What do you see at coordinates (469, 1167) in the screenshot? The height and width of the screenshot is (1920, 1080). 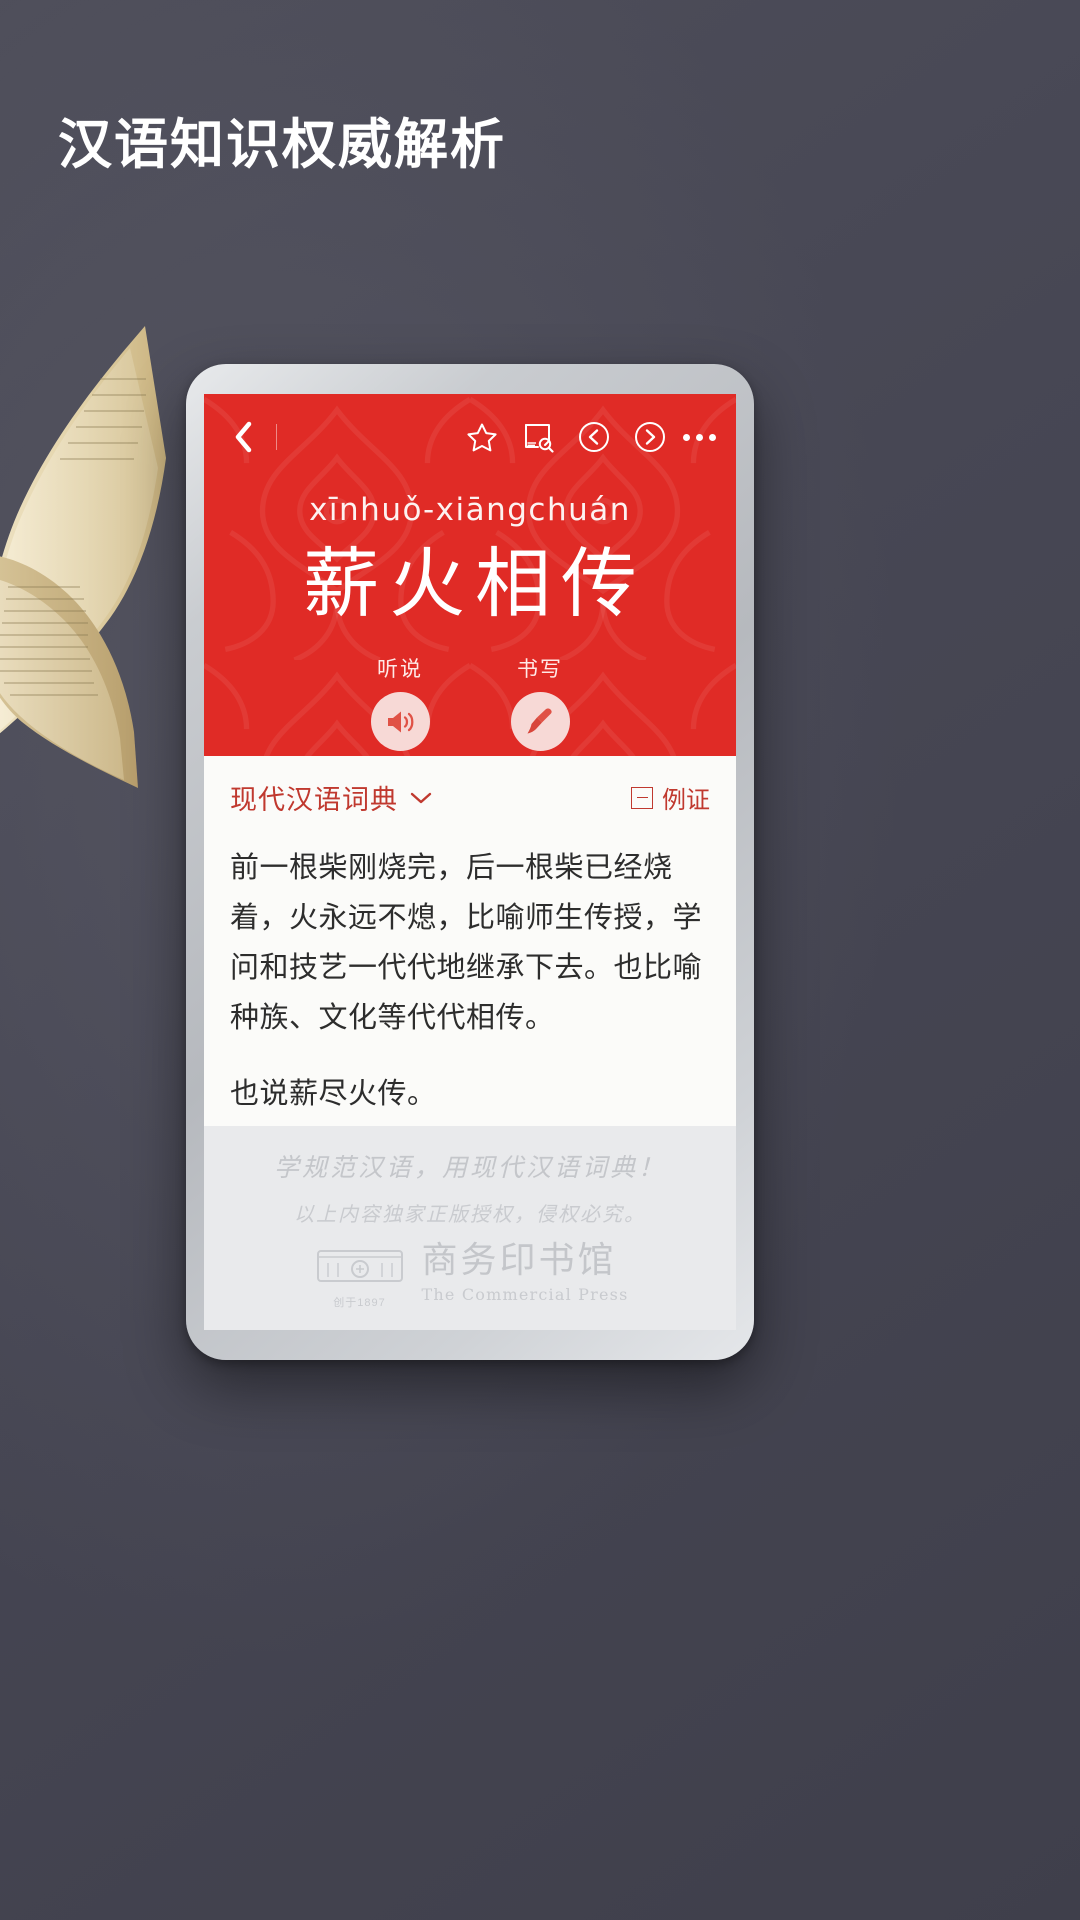 I see `footer-slogan: 学规范汉语，用现代汉语词典！` at bounding box center [469, 1167].